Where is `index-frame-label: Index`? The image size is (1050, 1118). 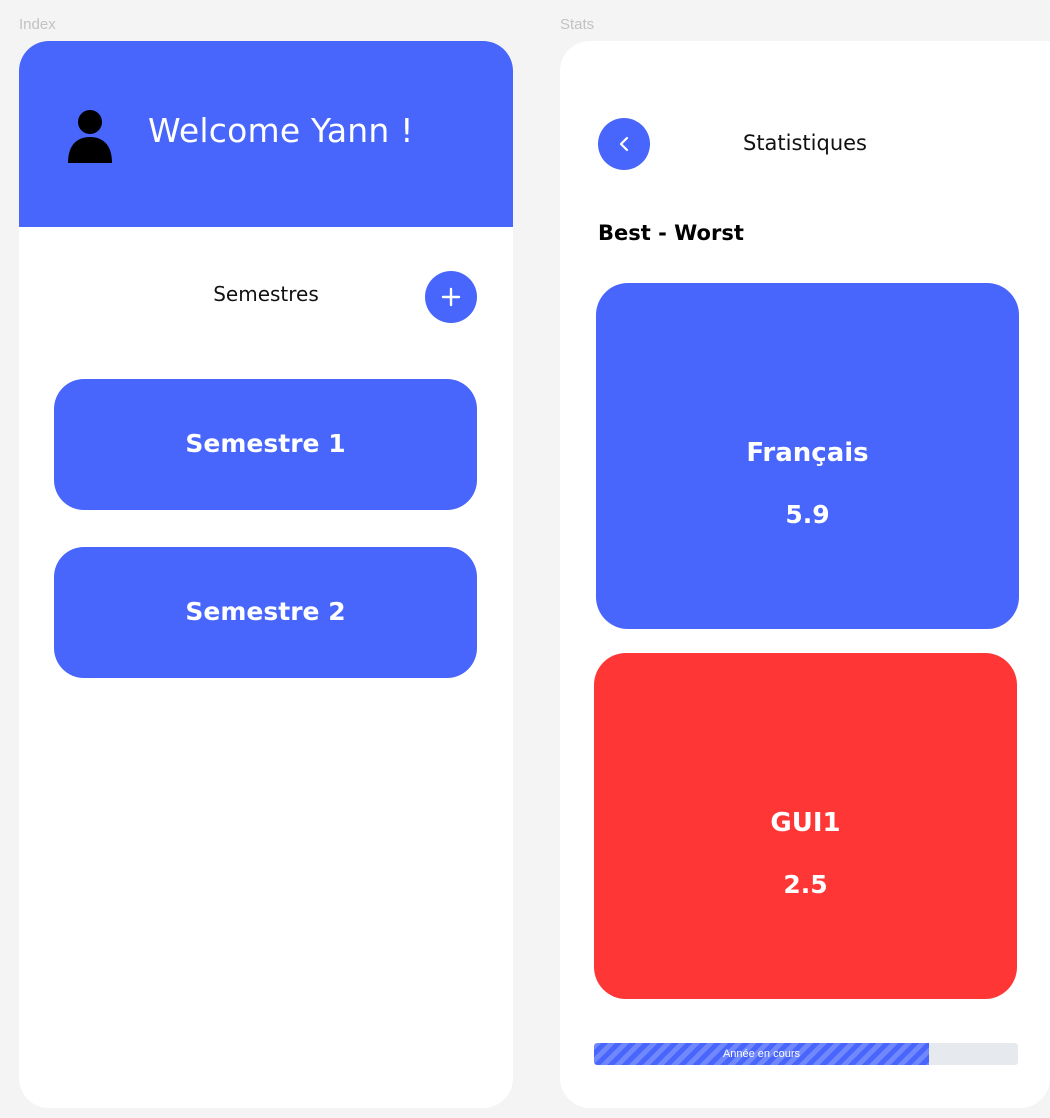 index-frame-label: Index is located at coordinates (37, 24).